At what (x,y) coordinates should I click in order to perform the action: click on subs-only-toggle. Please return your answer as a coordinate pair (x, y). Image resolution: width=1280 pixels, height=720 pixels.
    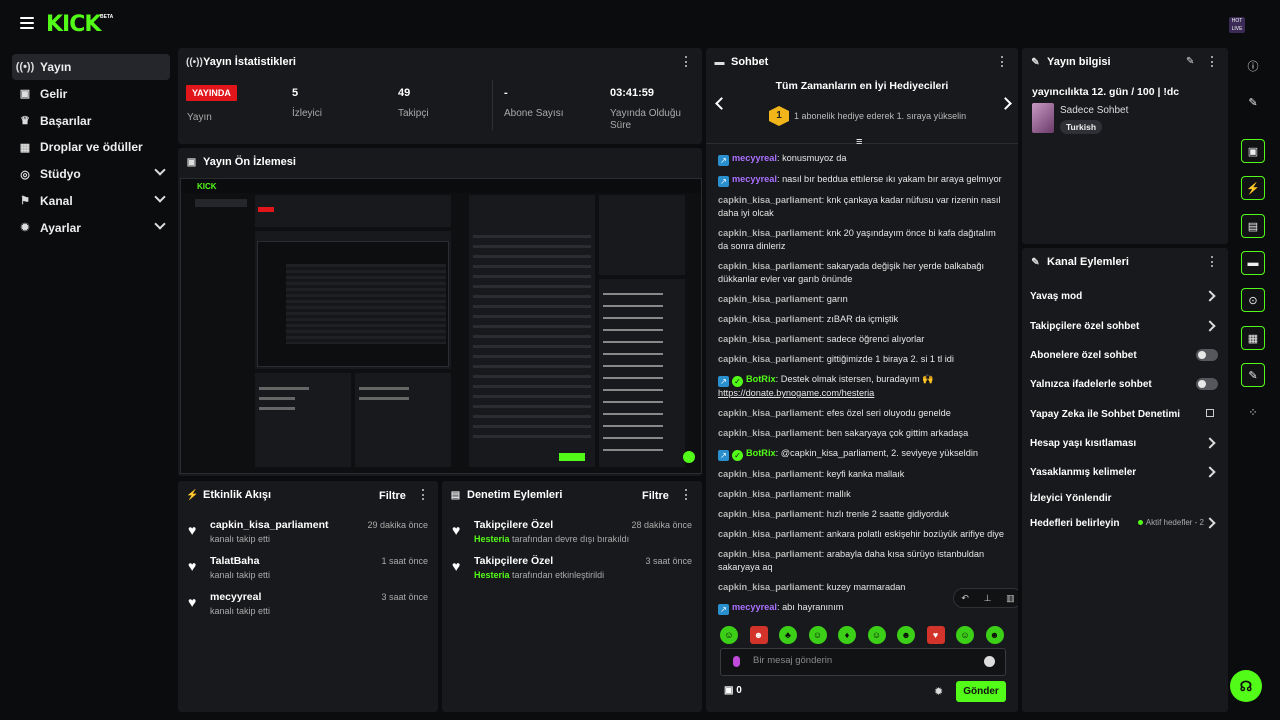
    Looking at the image, I should click on (1207, 355).